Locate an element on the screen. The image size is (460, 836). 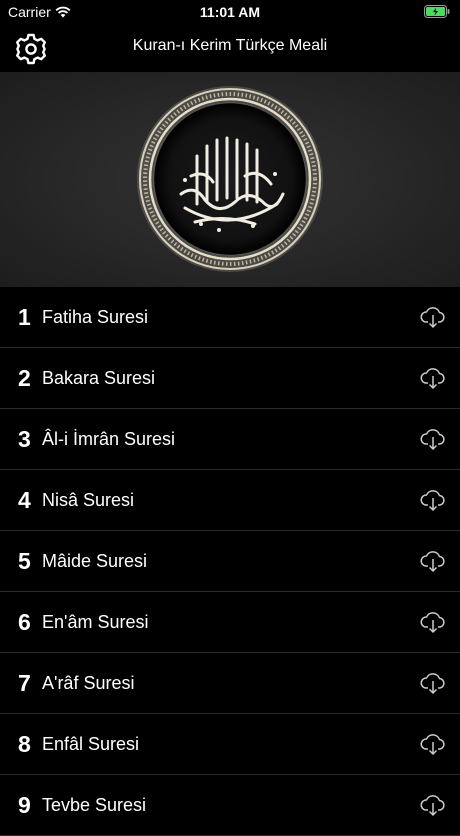
surah-name: Fatiha Suresi is located at coordinates (95, 316).